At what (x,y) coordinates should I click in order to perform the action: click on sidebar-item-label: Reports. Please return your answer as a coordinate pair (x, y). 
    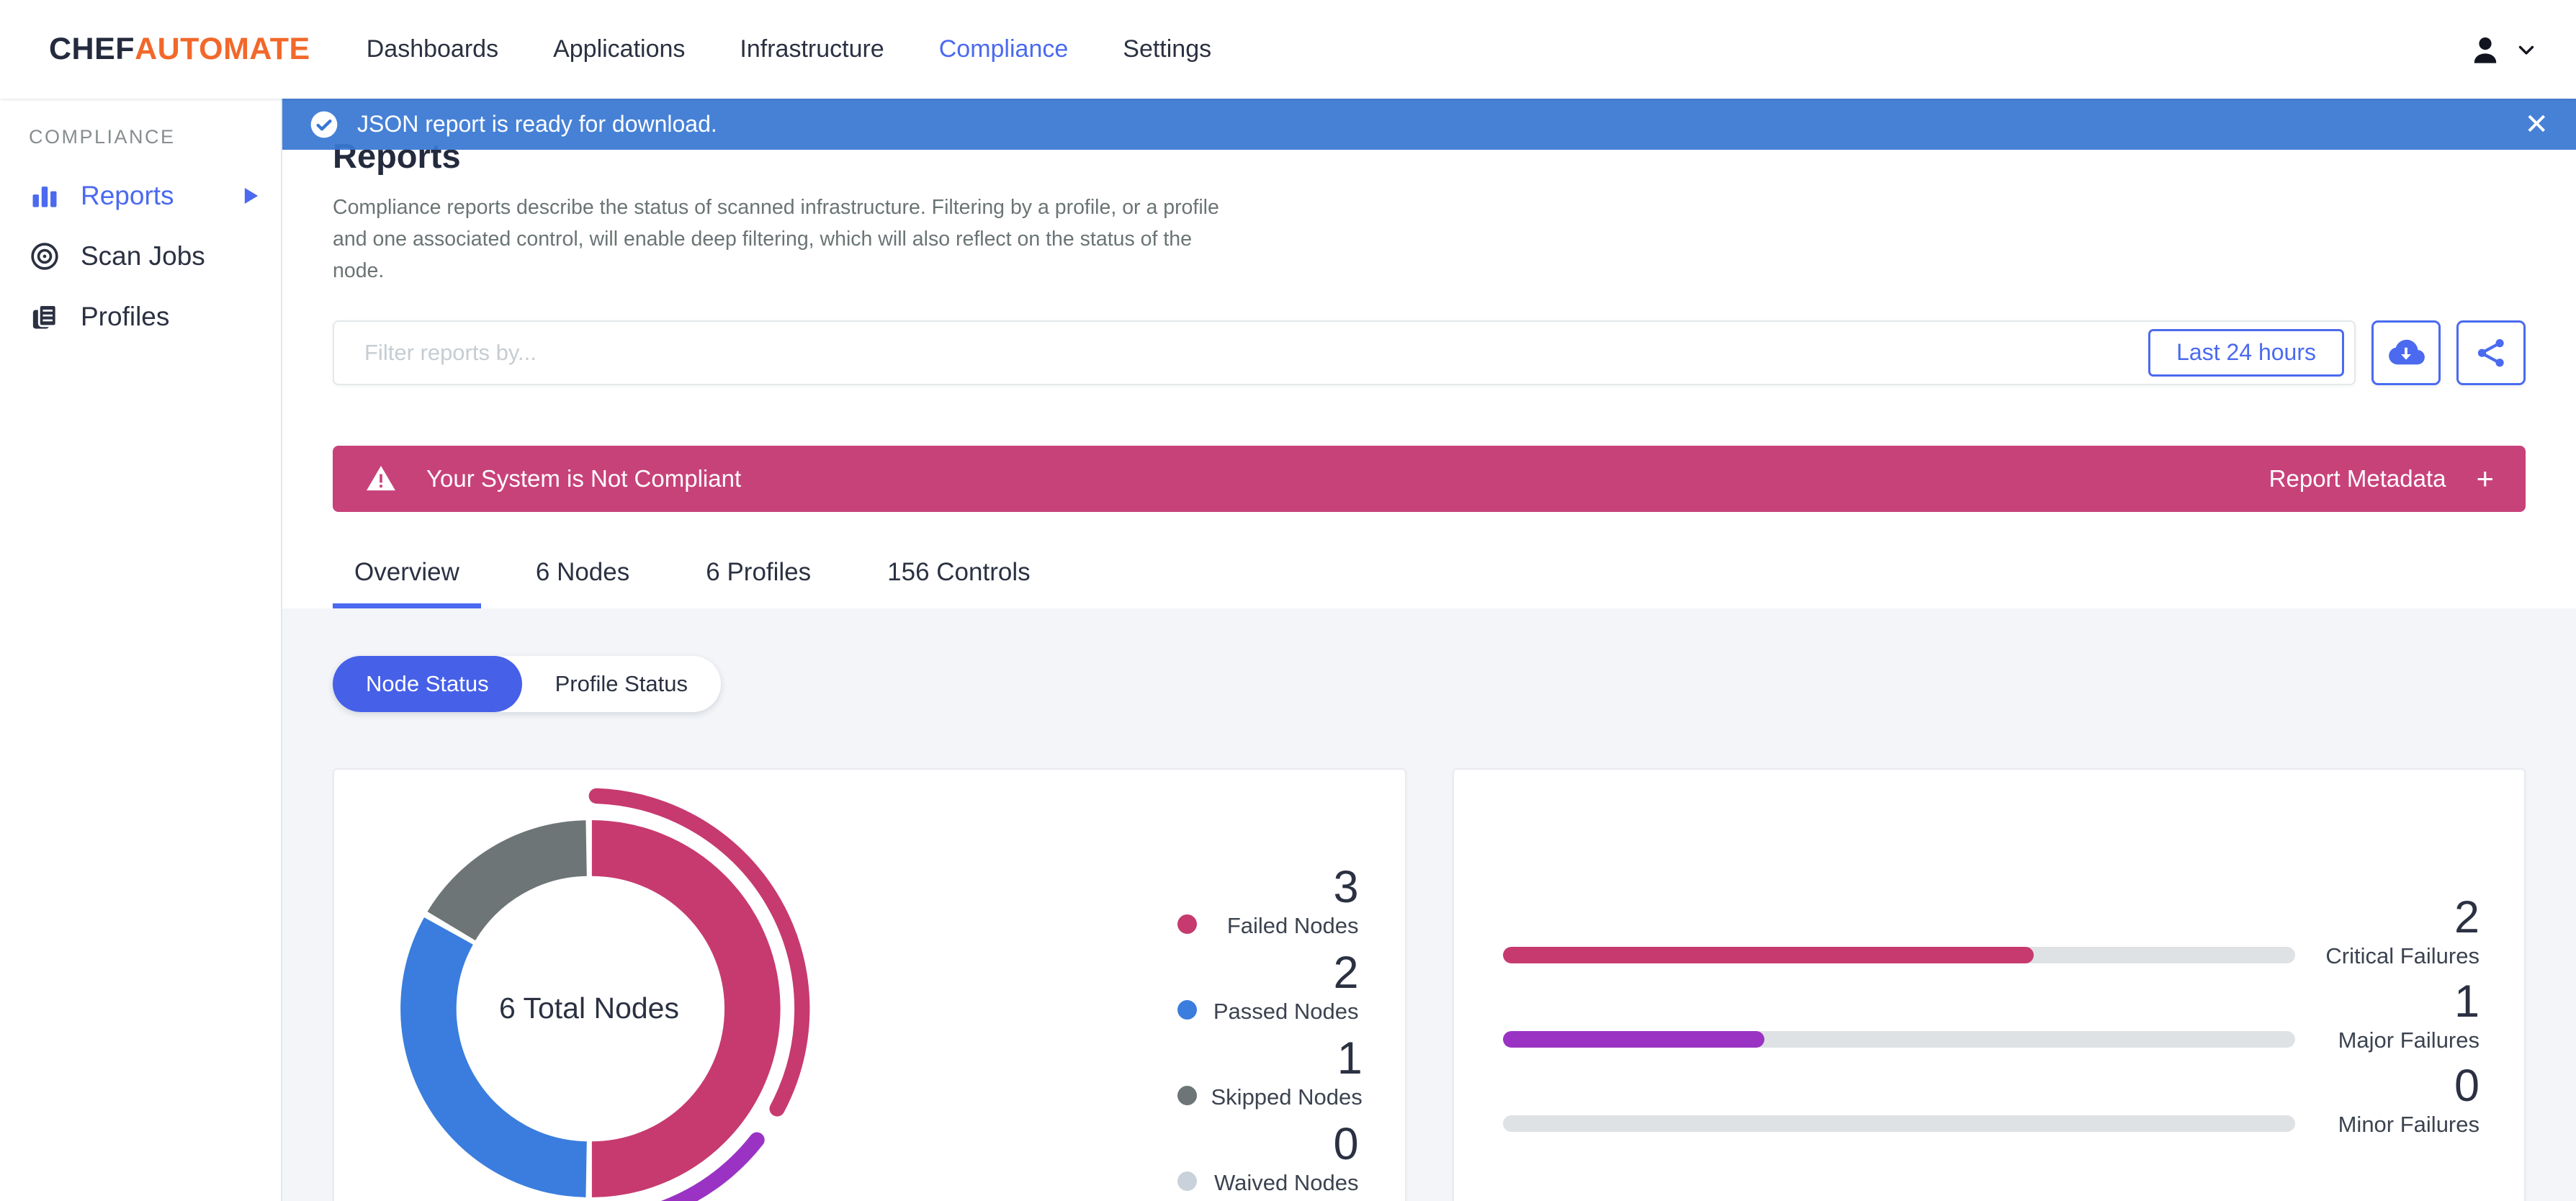
    Looking at the image, I should click on (127, 195).